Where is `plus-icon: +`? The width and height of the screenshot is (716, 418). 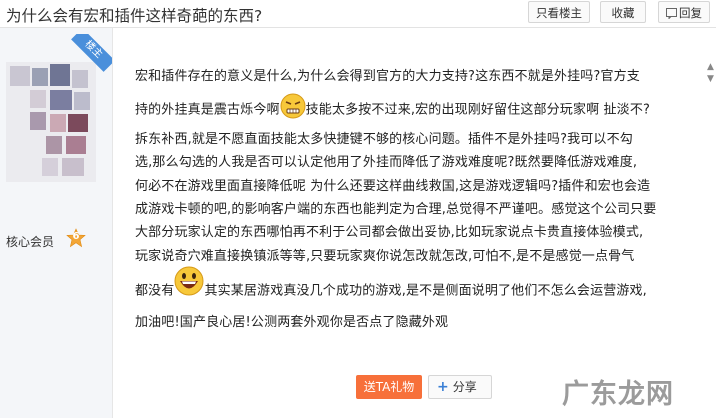 plus-icon: + is located at coordinates (443, 387).